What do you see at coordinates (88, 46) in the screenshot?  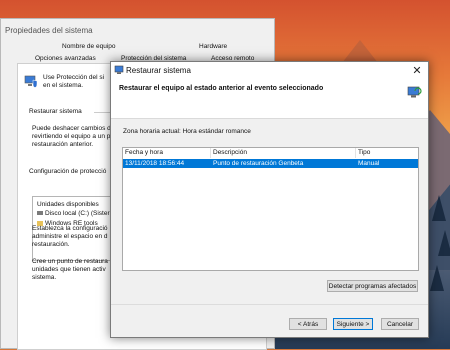 I see `tab-computer-name: Nombre de equipo` at bounding box center [88, 46].